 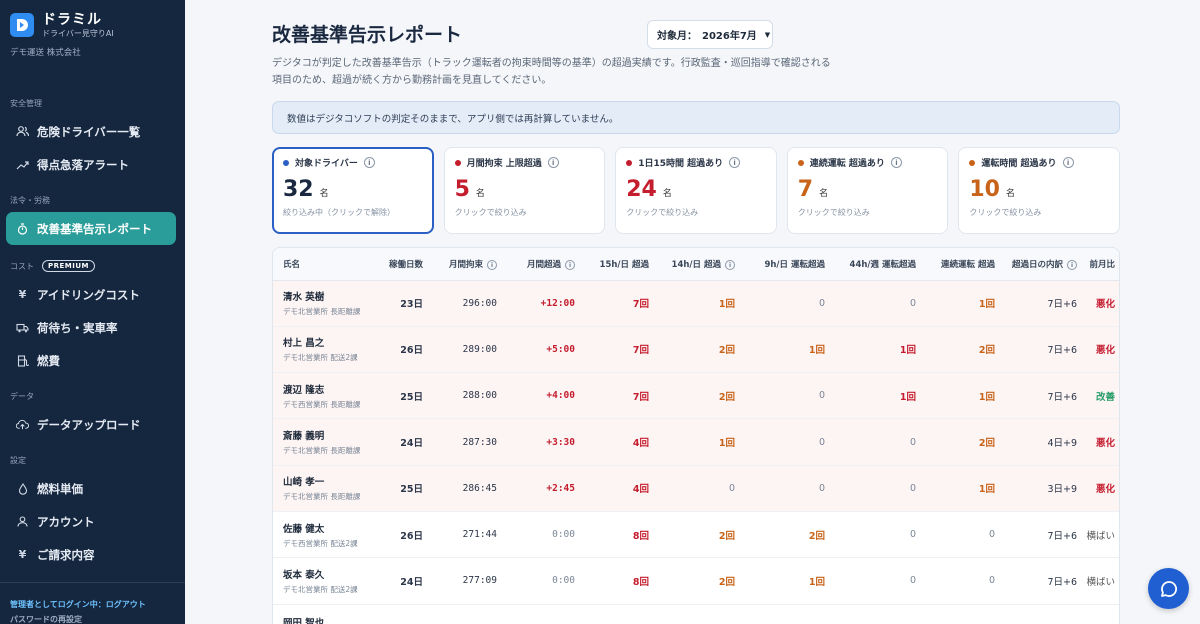 I want to click on brand: ドラミル ドライバー見守りAI, so click(x=92, y=20).